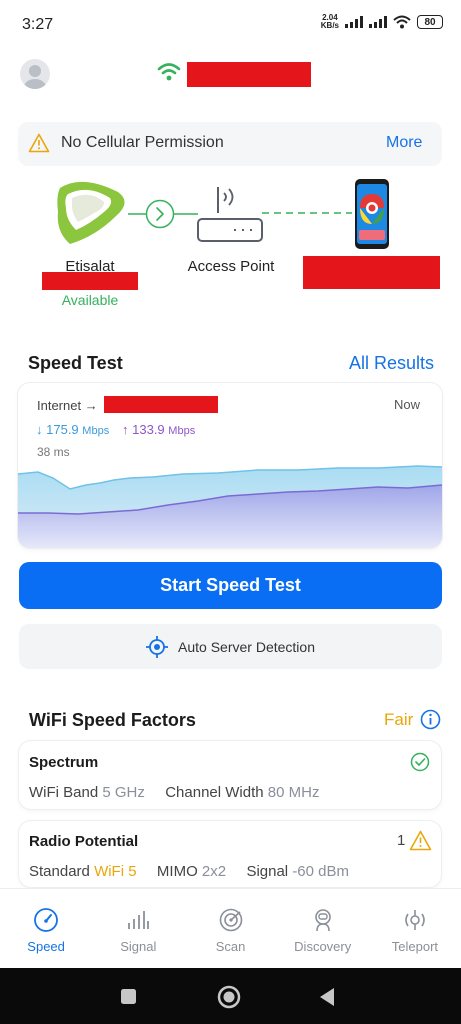 The image size is (461, 1024). I want to click on all-results-link: All Results, so click(391, 363).